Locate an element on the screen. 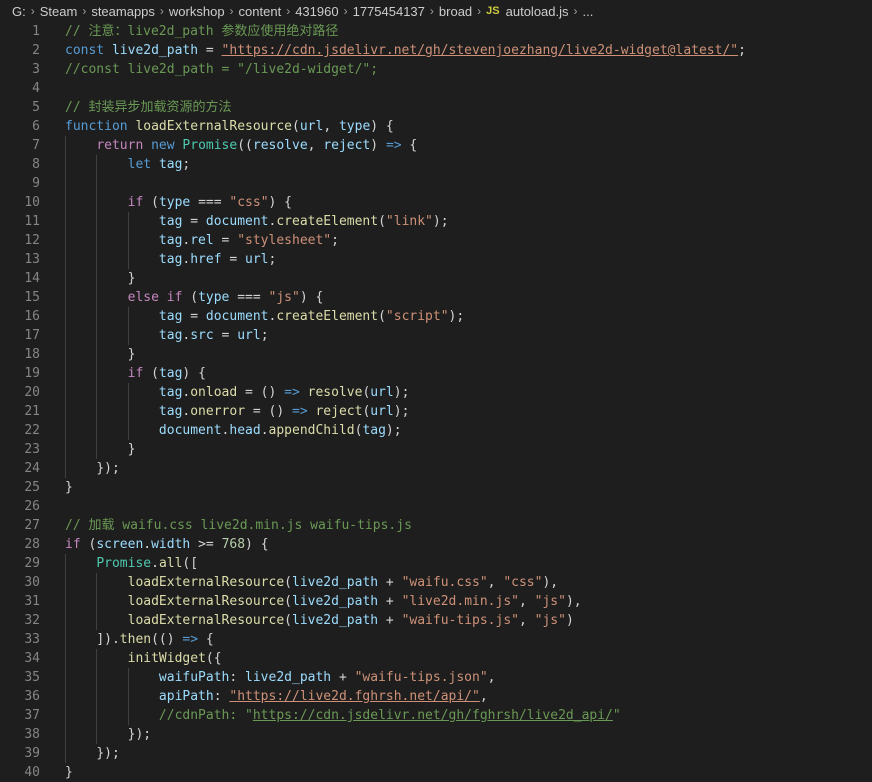 The height and width of the screenshot is (782, 872). chevron-right-icon: › is located at coordinates (479, 11).